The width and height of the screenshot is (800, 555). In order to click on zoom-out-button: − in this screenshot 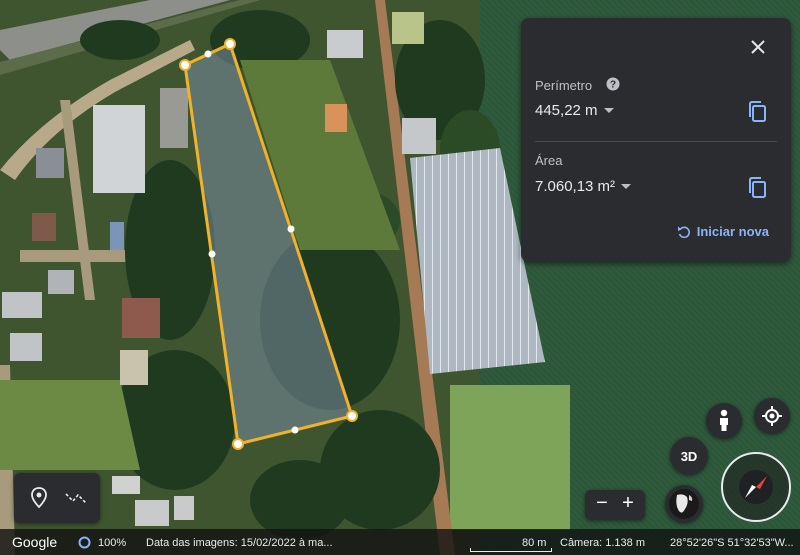, I will do `click(602, 503)`.